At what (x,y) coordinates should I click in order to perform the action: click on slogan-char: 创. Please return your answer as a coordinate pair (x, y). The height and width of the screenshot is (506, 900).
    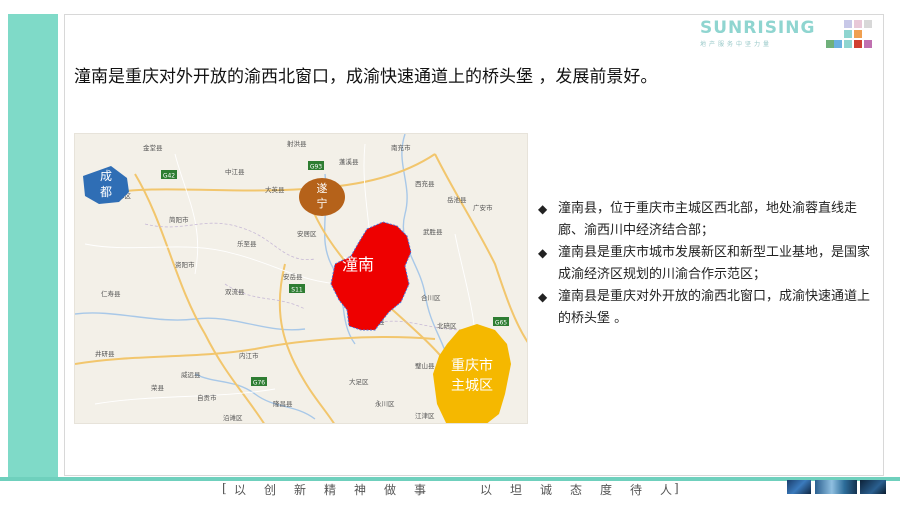
    Looking at the image, I should click on (270, 490).